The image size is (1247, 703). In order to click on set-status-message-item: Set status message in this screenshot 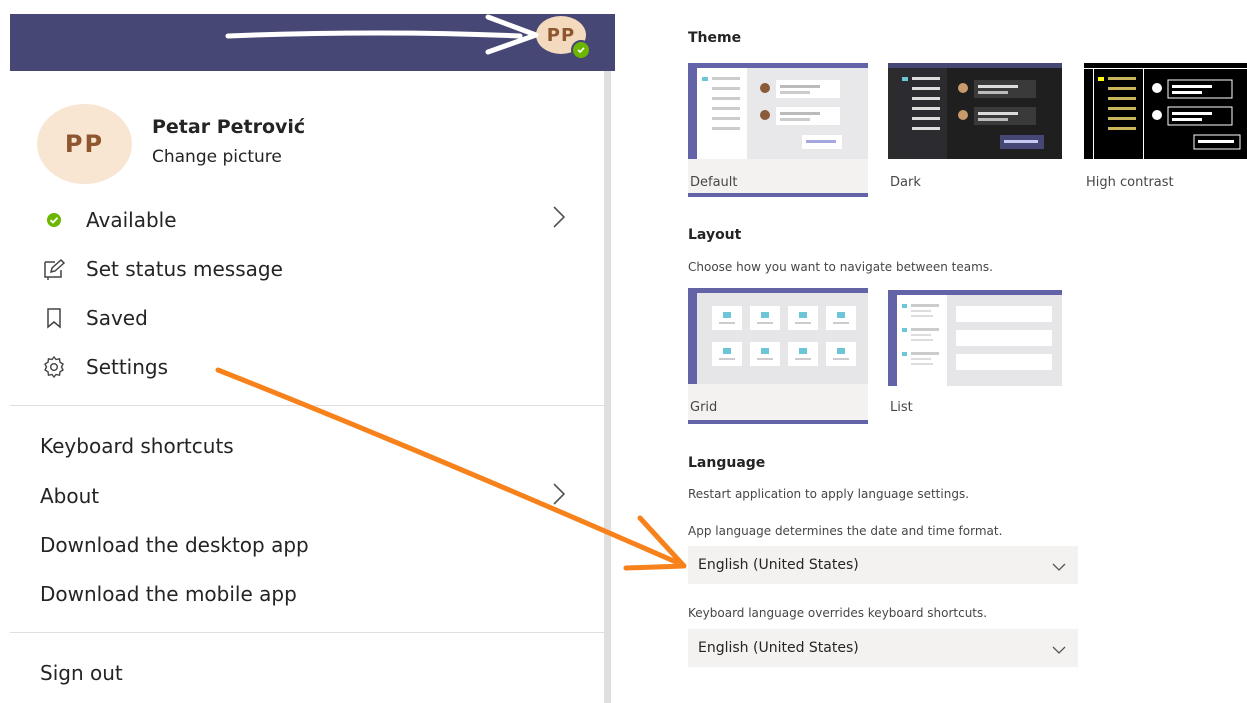, I will do `click(161, 269)`.